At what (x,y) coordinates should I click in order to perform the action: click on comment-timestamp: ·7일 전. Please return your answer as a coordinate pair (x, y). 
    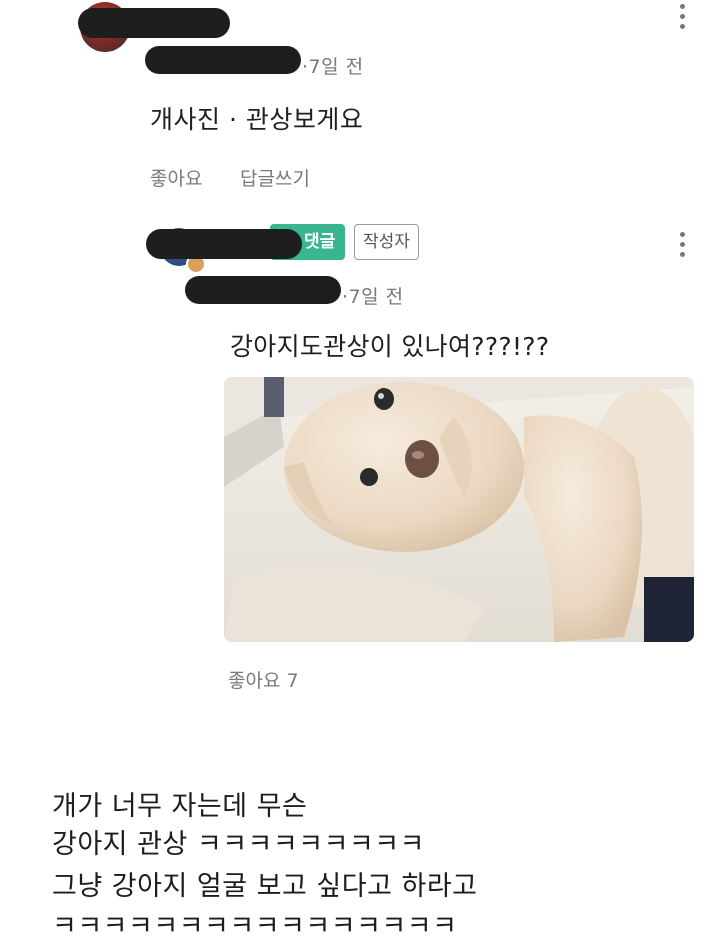
    Looking at the image, I should click on (333, 67).